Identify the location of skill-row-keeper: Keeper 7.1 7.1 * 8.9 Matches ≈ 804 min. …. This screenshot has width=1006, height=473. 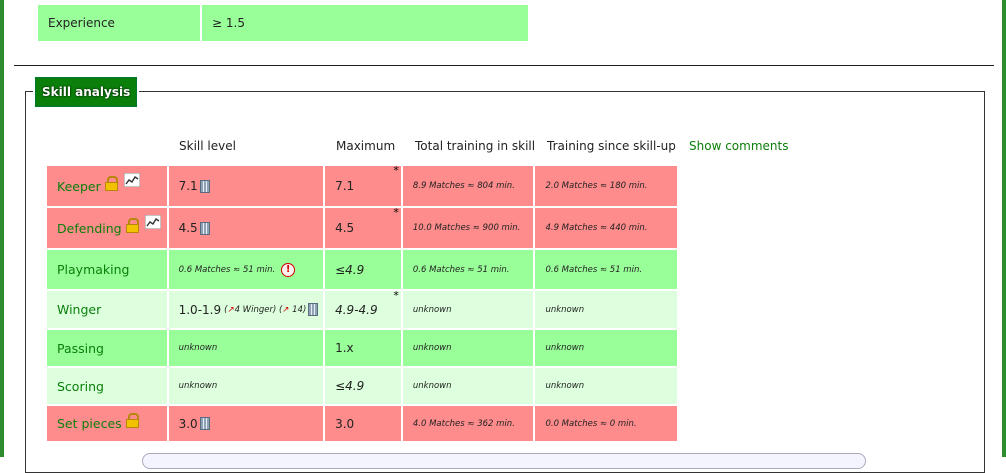
(362, 185).